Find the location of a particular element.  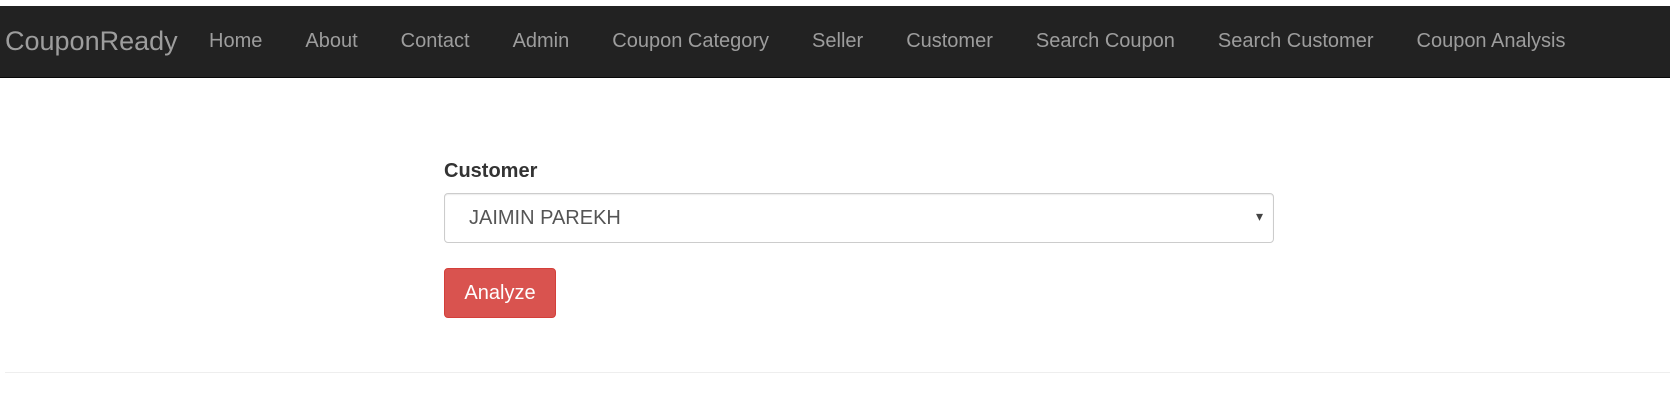

nav-item-seller: Seller is located at coordinates (859, 41).